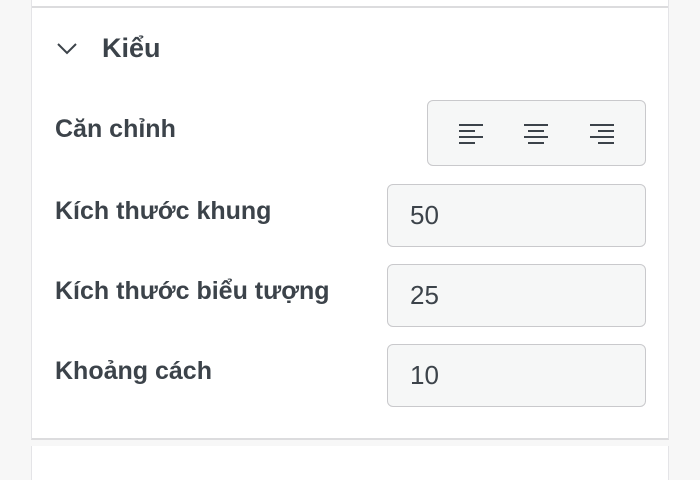 This screenshot has height=480, width=700. I want to click on section-title: Kiểu, so click(131, 47).